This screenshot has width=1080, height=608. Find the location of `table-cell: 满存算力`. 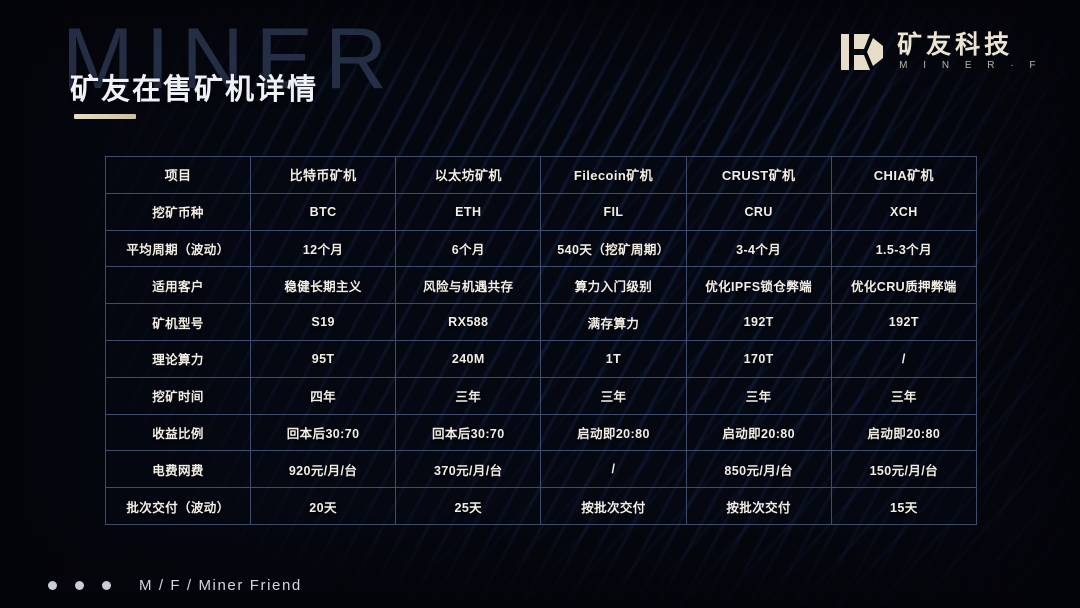

table-cell: 满存算力 is located at coordinates (613, 322).